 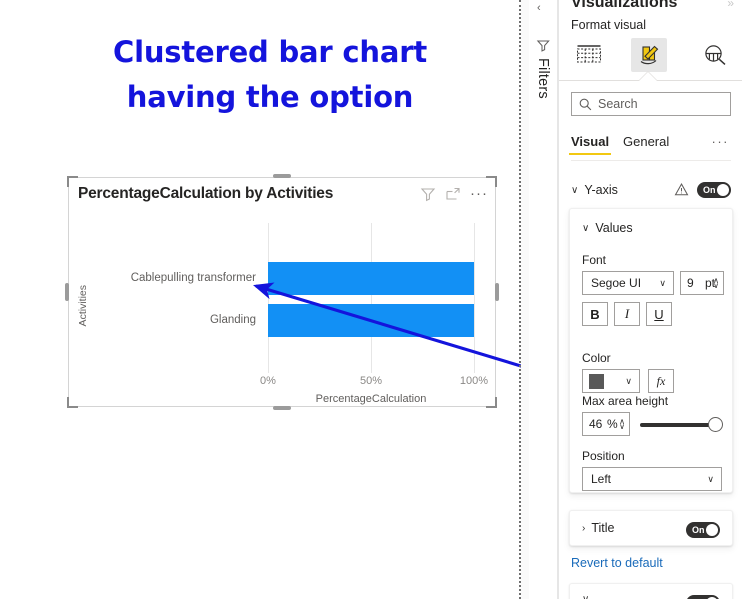 I want to click on annotation-heading-line-2: having the option, so click(x=270, y=96).